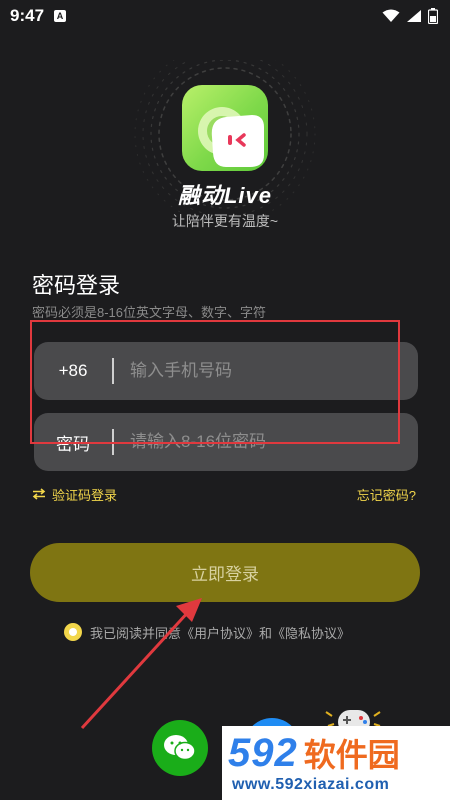 This screenshot has height=800, width=450. I want to click on app-logo-section: 融动Live 让陪伴更有温度~, so click(225, 160).